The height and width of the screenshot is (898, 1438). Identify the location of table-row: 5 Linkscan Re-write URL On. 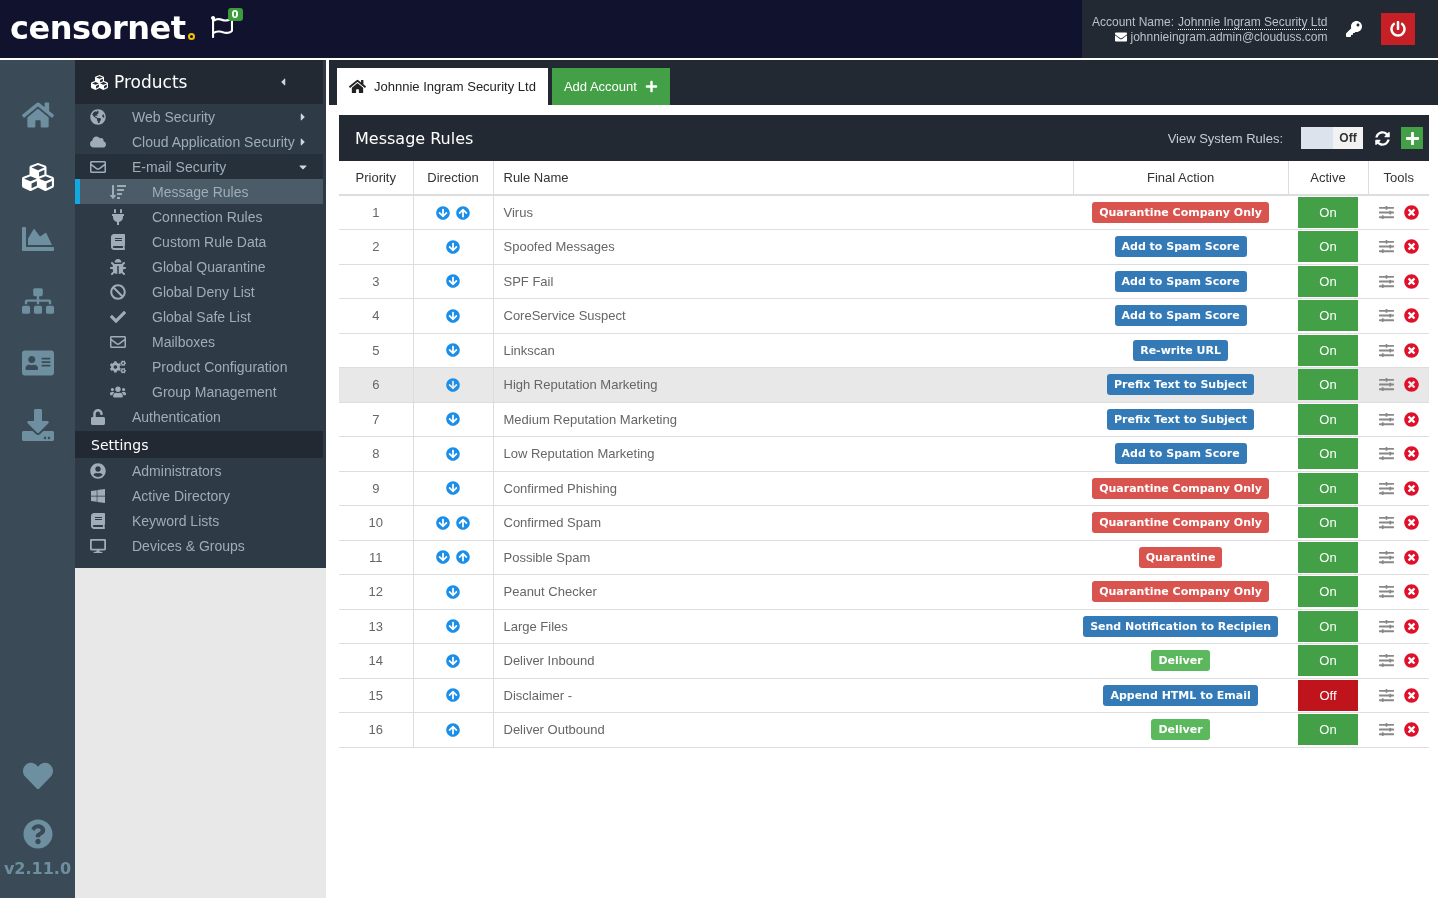
(884, 350).